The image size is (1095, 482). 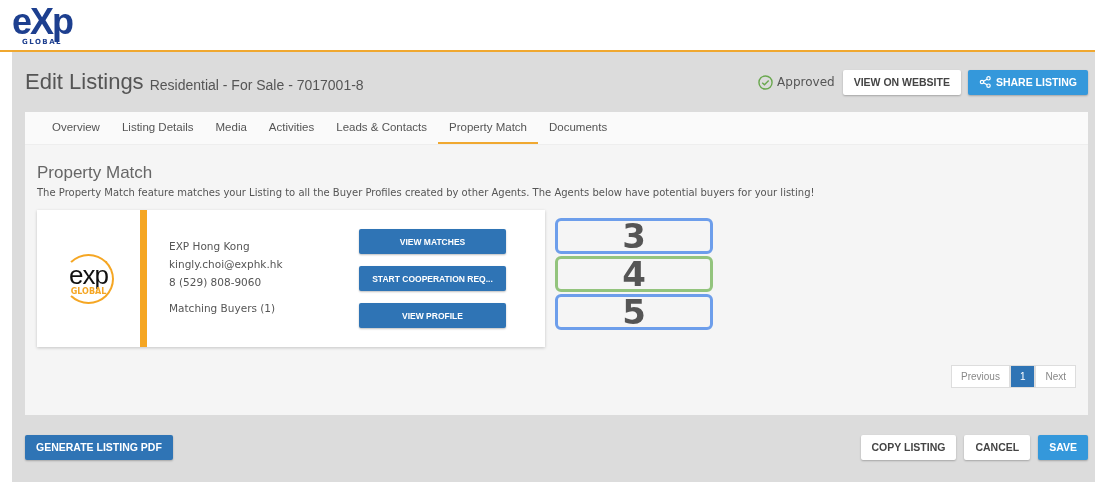 What do you see at coordinates (984, 82) in the screenshot?
I see `share-icon` at bounding box center [984, 82].